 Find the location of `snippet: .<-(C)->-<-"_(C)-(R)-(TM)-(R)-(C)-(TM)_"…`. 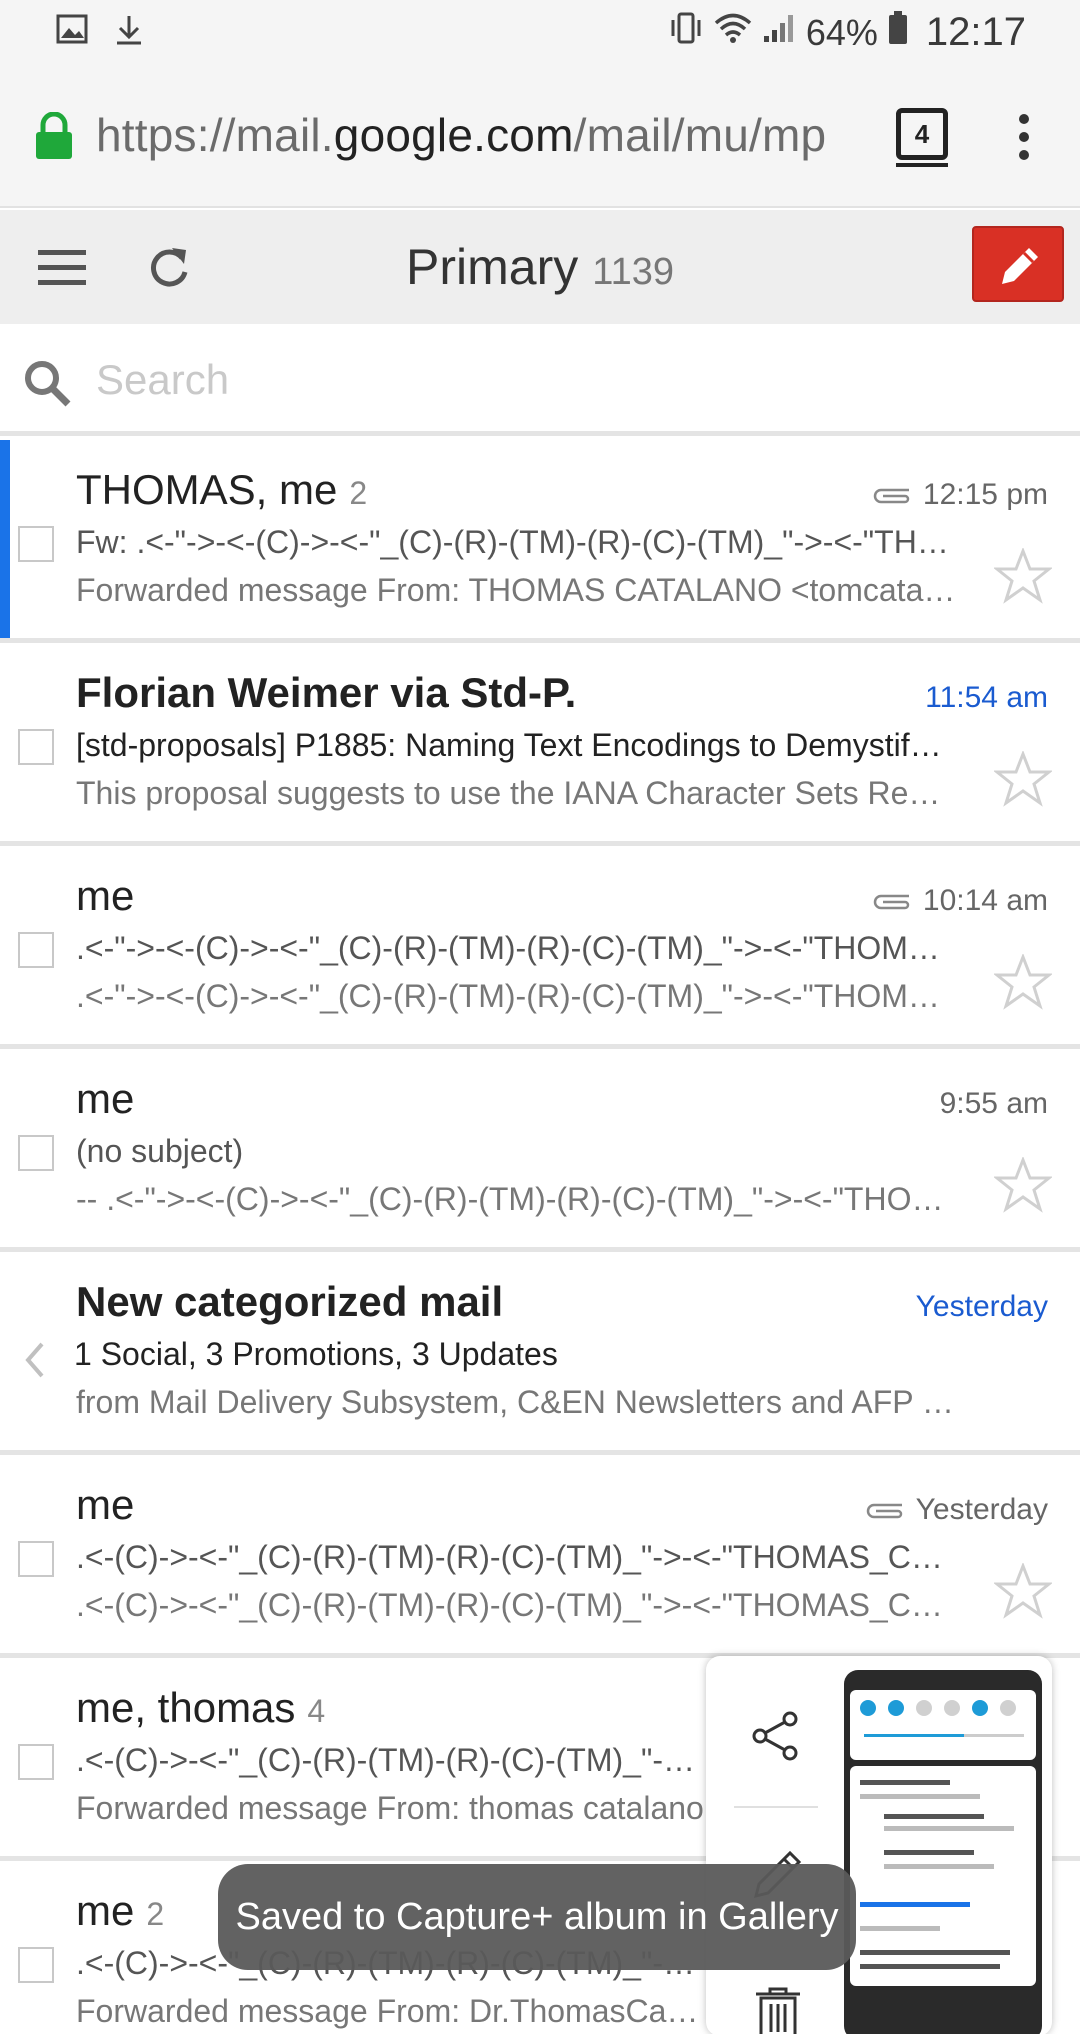

snippet: .<-(C)->-<-"_(C)-(R)-(TM)-(R)-(C)-(TM)_"… is located at coordinates (516, 1605).